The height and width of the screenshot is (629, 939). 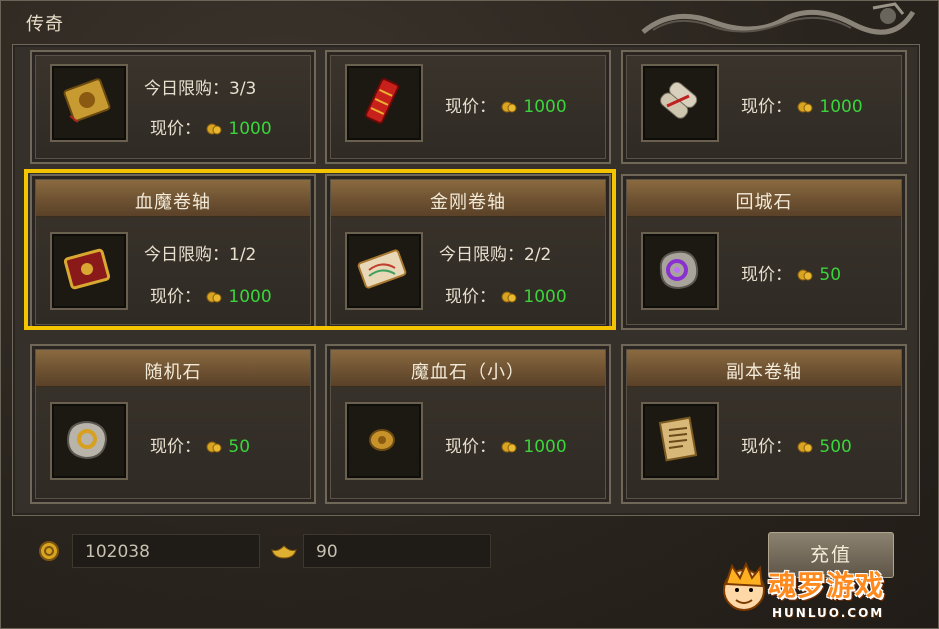 What do you see at coordinates (397, 551) in the screenshot?
I see `ingot-balance-field: 90` at bounding box center [397, 551].